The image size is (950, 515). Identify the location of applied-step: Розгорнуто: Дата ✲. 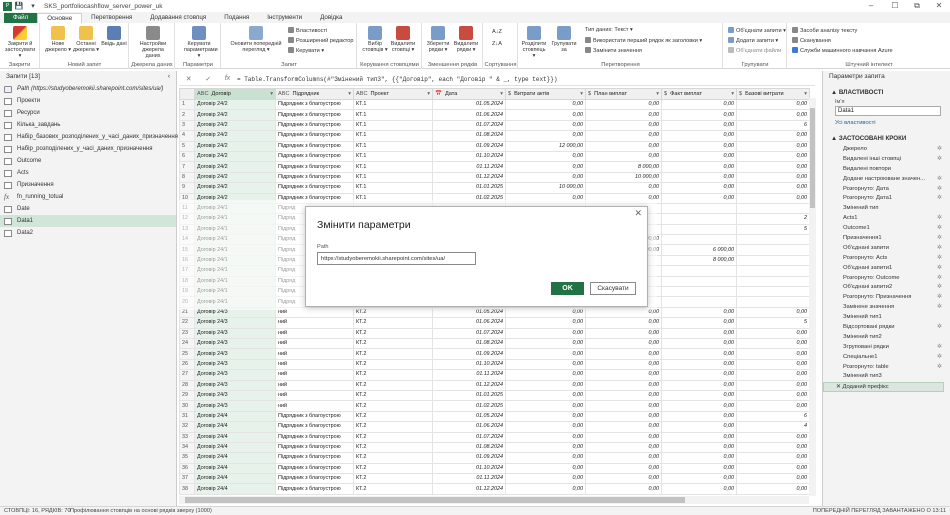
(883, 190).